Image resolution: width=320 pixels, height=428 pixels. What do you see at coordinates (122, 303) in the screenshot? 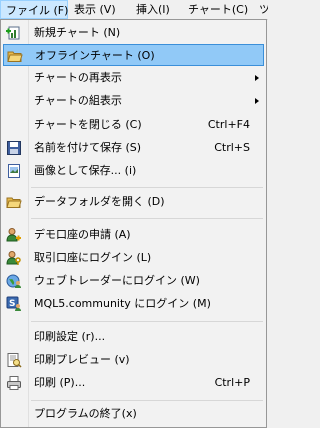
I see `login-mql5-label: MQL5.community にログイン (M)` at bounding box center [122, 303].